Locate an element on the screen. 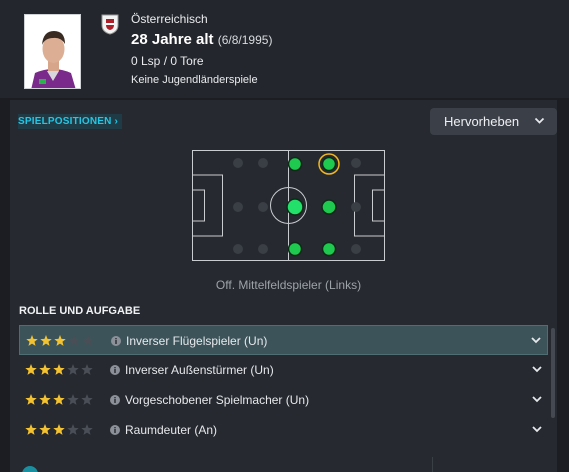 This screenshot has height=472, width=569. roles-heading: ROLLE UND AUFGABE is located at coordinates (80, 311).